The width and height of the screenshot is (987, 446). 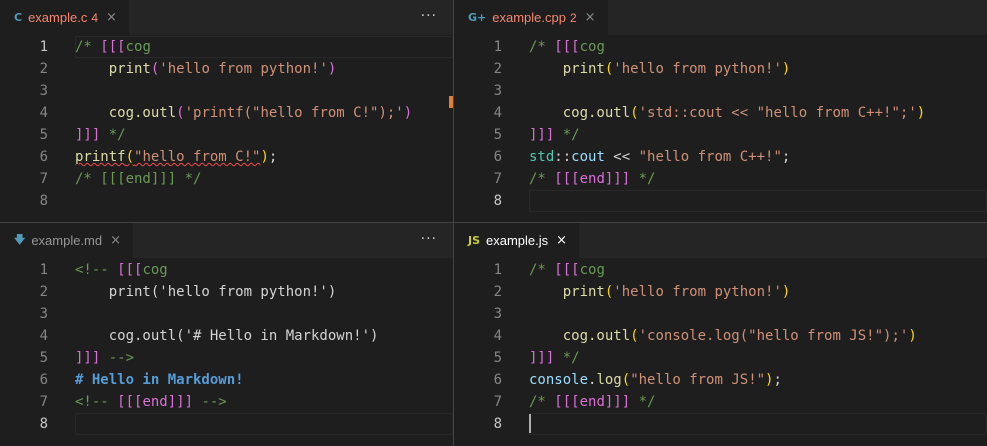 I want to click on current-line-highlight, so click(x=758, y=201).